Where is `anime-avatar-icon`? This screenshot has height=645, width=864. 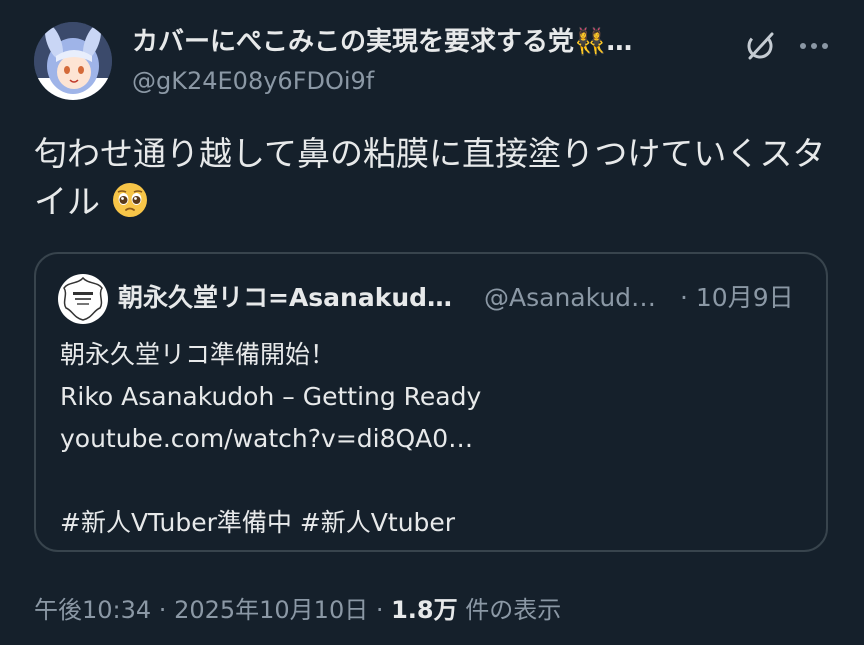 anime-avatar-icon is located at coordinates (73, 61).